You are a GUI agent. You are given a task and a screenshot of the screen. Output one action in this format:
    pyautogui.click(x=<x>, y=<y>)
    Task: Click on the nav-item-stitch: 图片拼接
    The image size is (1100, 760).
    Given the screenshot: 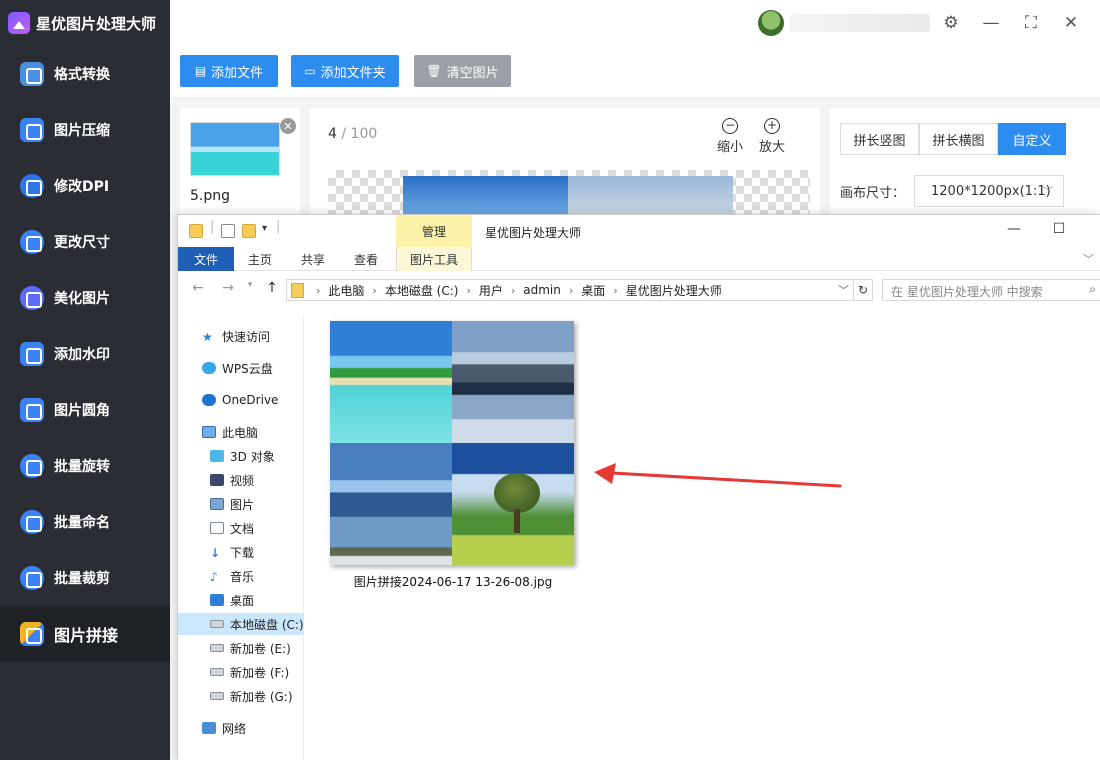 What is the action you would take?
    pyautogui.click(x=85, y=634)
    